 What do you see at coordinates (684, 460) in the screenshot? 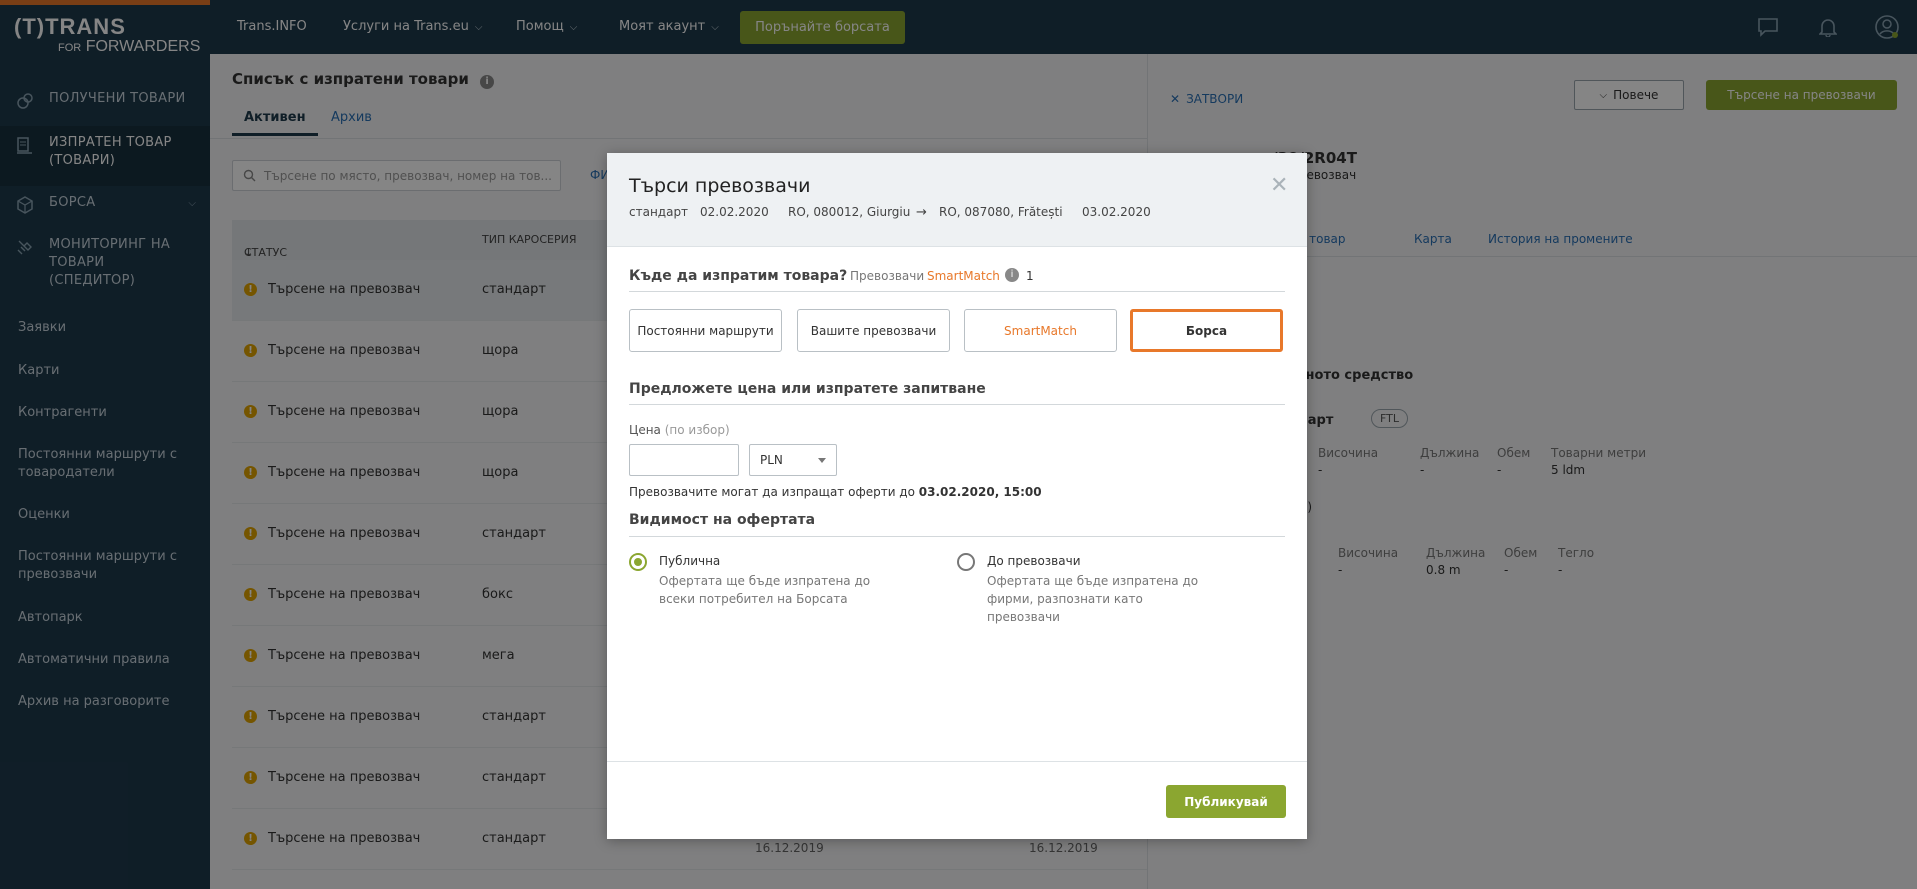
I see `price-input` at bounding box center [684, 460].